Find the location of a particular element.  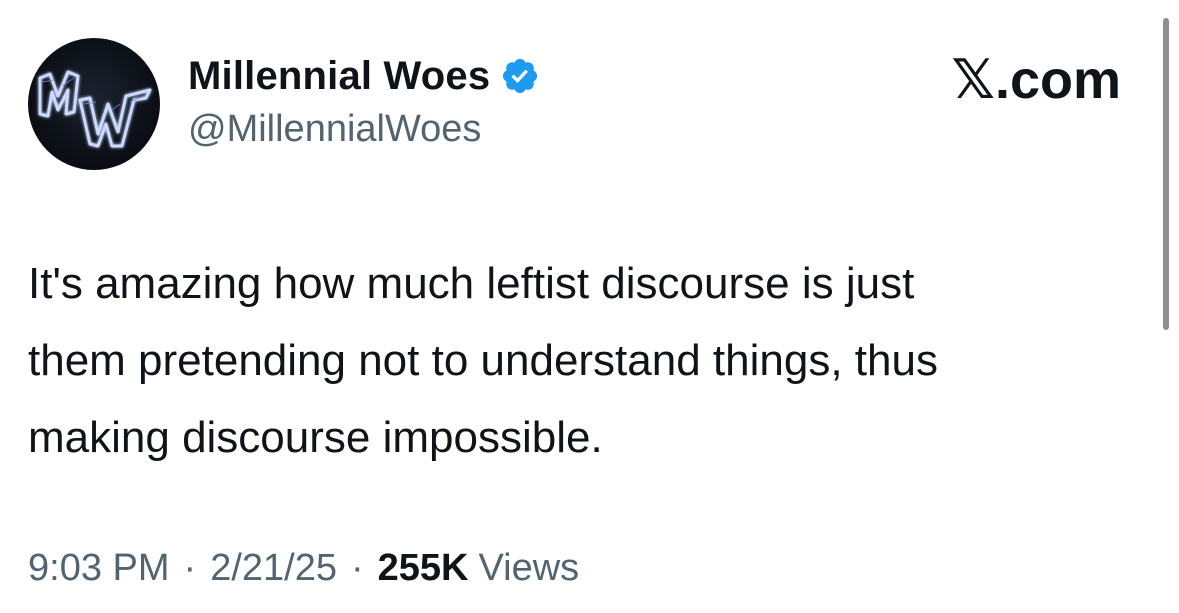

views-label: Views is located at coordinates (529, 568).